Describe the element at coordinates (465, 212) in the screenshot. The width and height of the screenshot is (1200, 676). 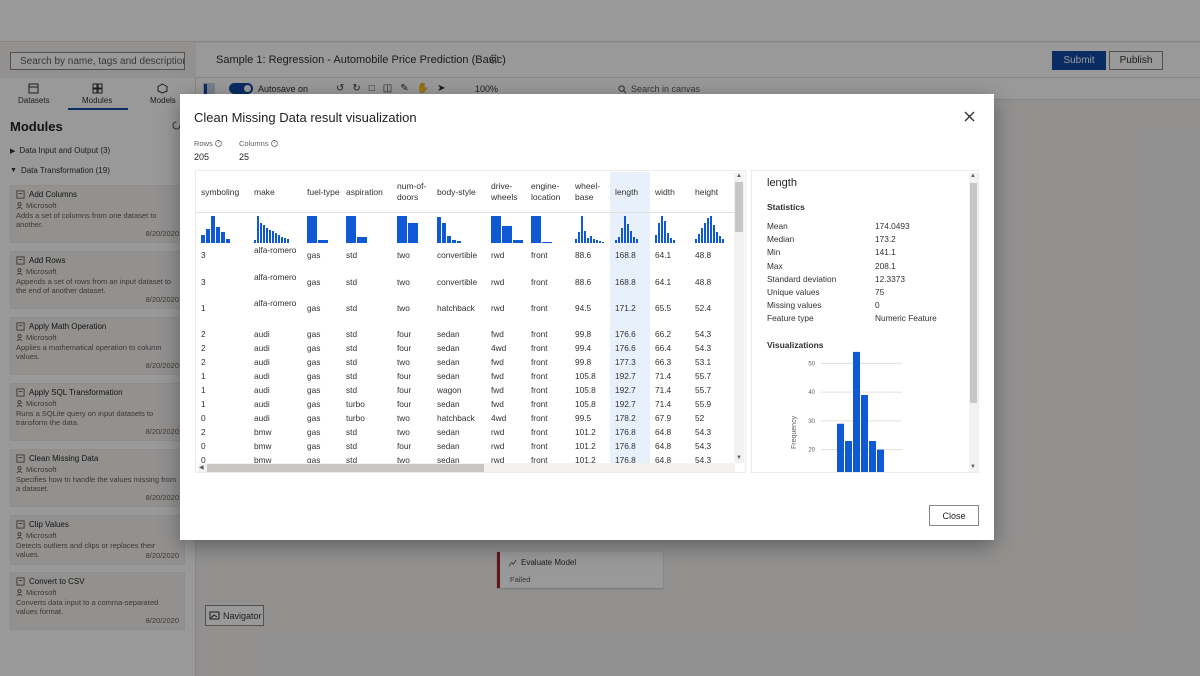
I see `header-divider` at that location.